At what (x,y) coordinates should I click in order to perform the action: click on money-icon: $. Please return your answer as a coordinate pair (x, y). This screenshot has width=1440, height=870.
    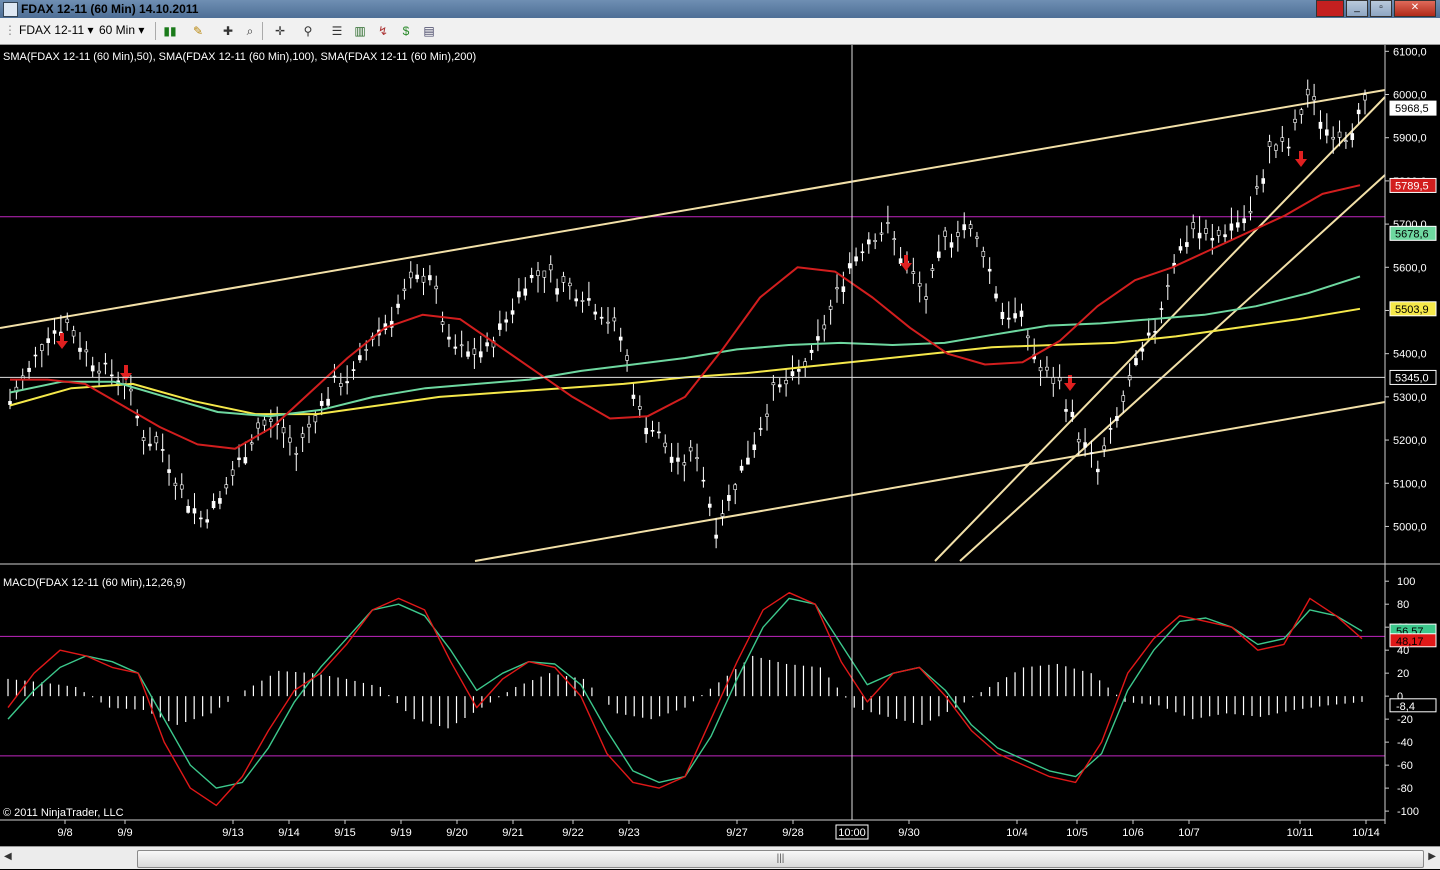
    Looking at the image, I should click on (406, 31).